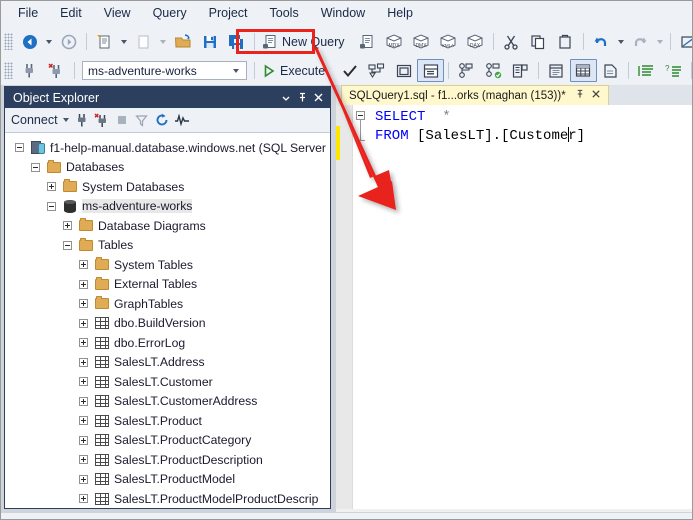  Describe the element at coordinates (117, 13) in the screenshot. I see `menu-item-view: View` at that location.